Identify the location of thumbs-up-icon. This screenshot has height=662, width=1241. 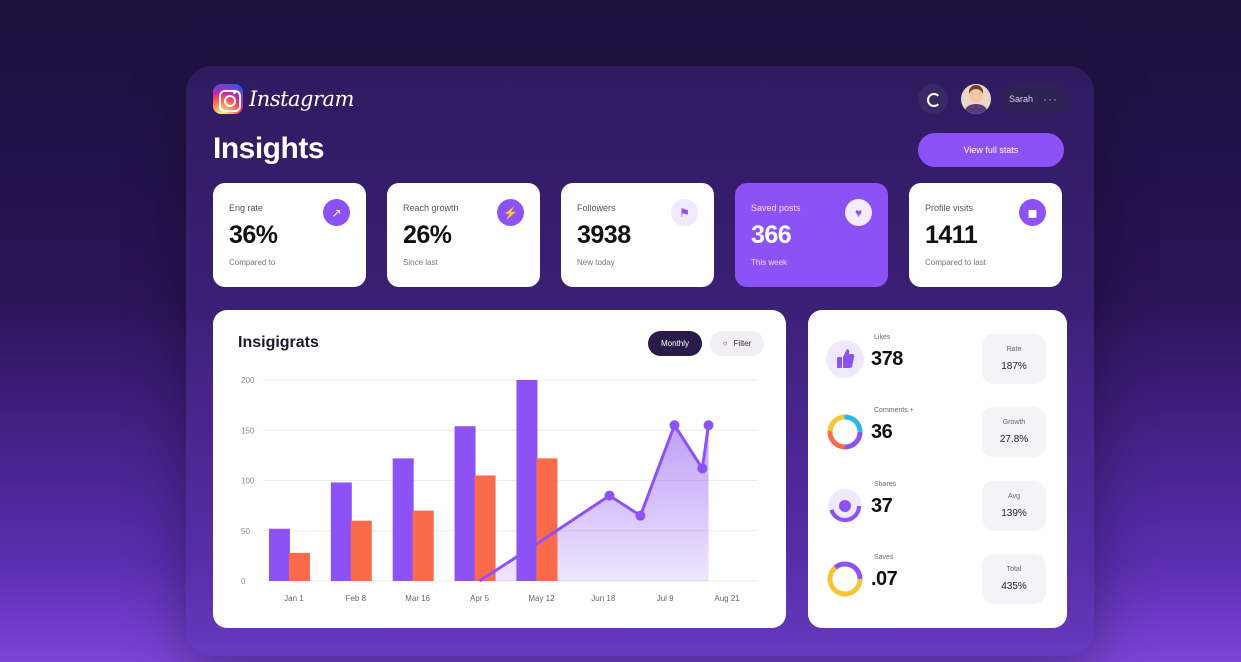
(845, 359).